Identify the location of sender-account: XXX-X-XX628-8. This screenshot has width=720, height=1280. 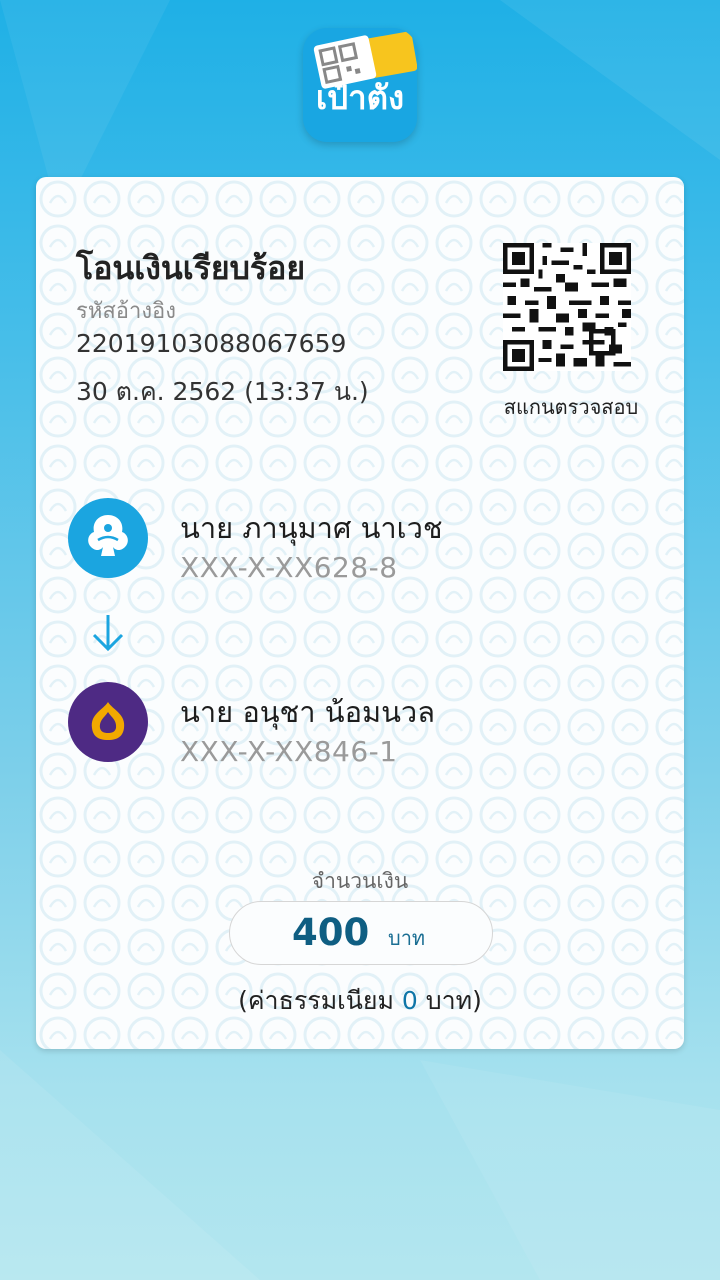
(289, 567).